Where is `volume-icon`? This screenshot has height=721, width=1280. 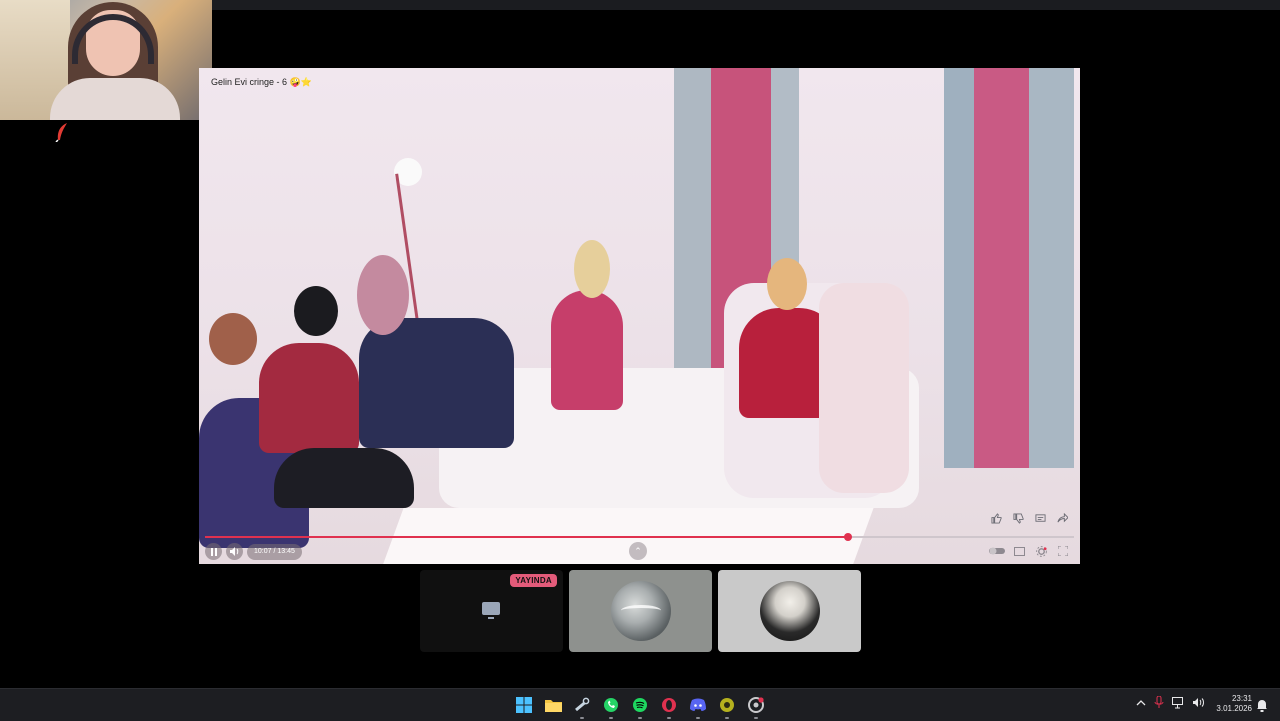
volume-icon is located at coordinates (233, 551).